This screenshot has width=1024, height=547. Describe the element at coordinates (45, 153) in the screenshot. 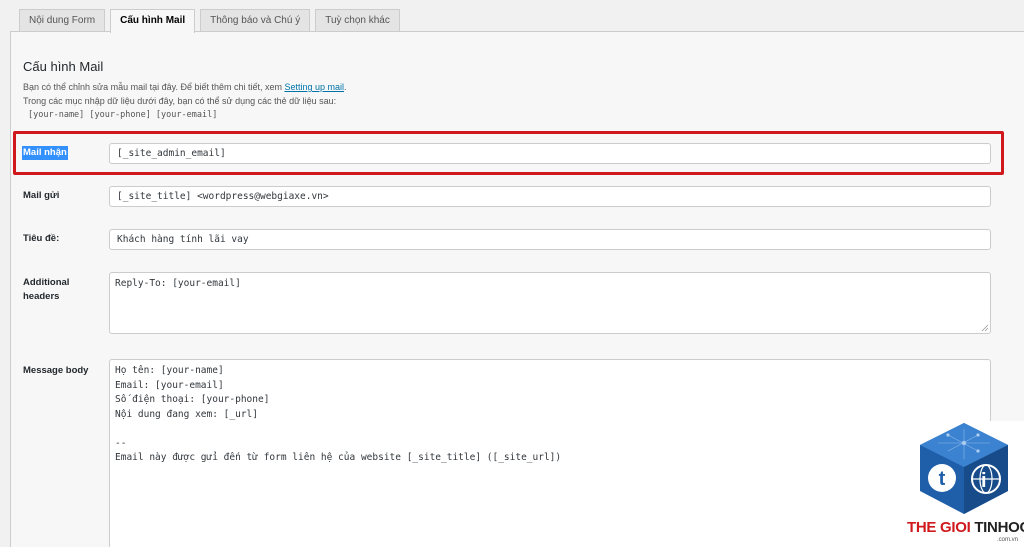

I see `mail-to-label: Mail nhận` at that location.